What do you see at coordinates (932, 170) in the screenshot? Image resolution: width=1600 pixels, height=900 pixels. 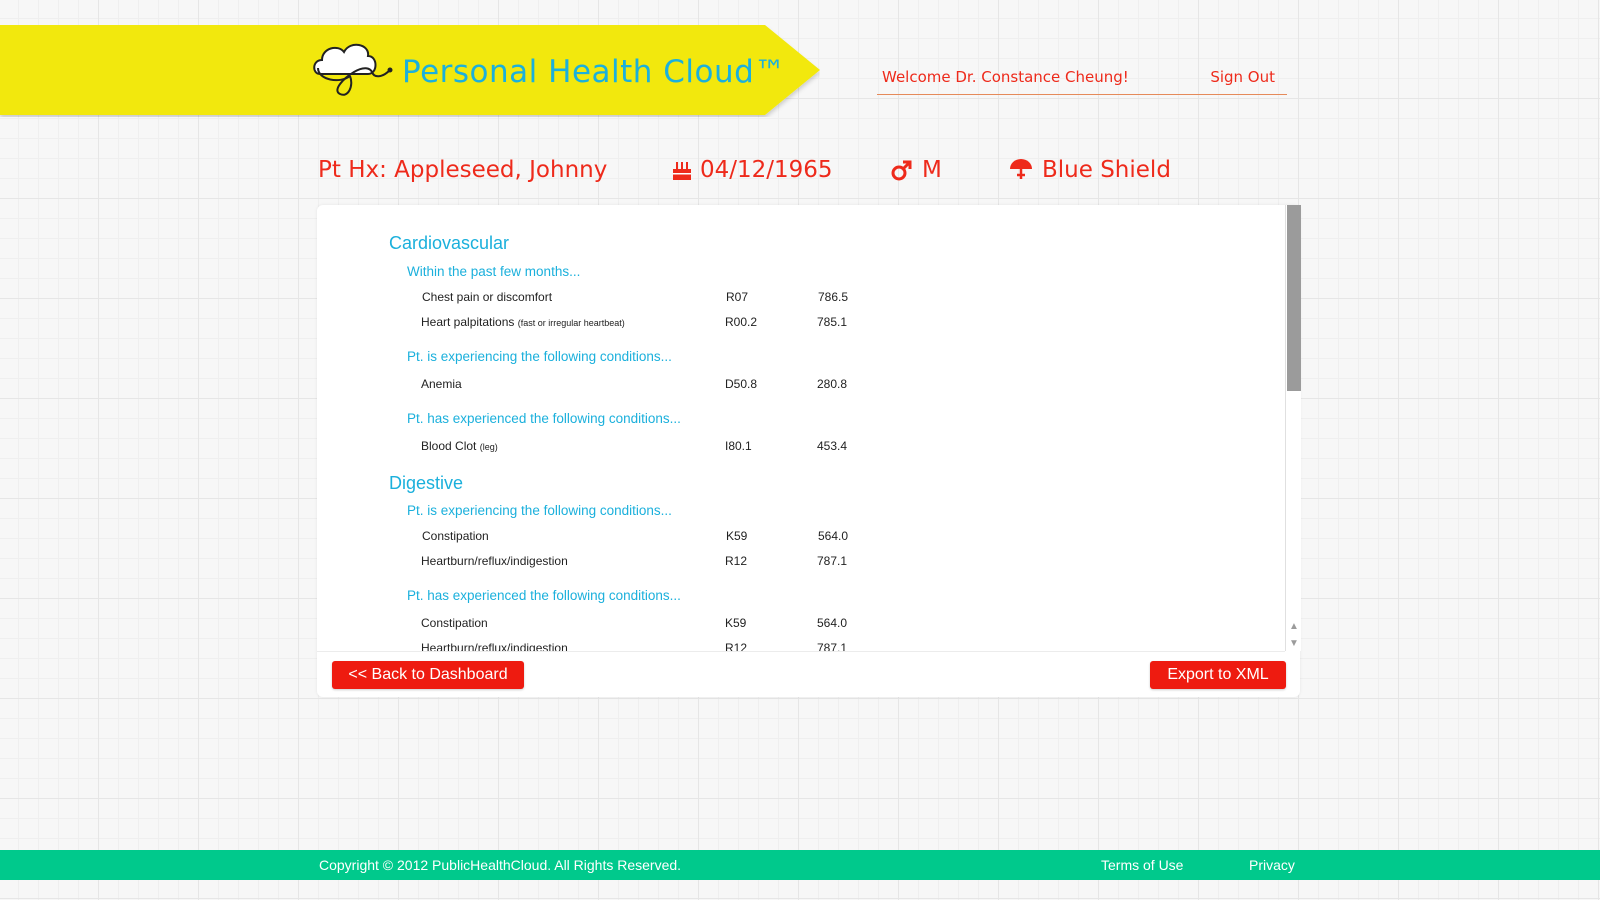 I see `sex-value: M` at bounding box center [932, 170].